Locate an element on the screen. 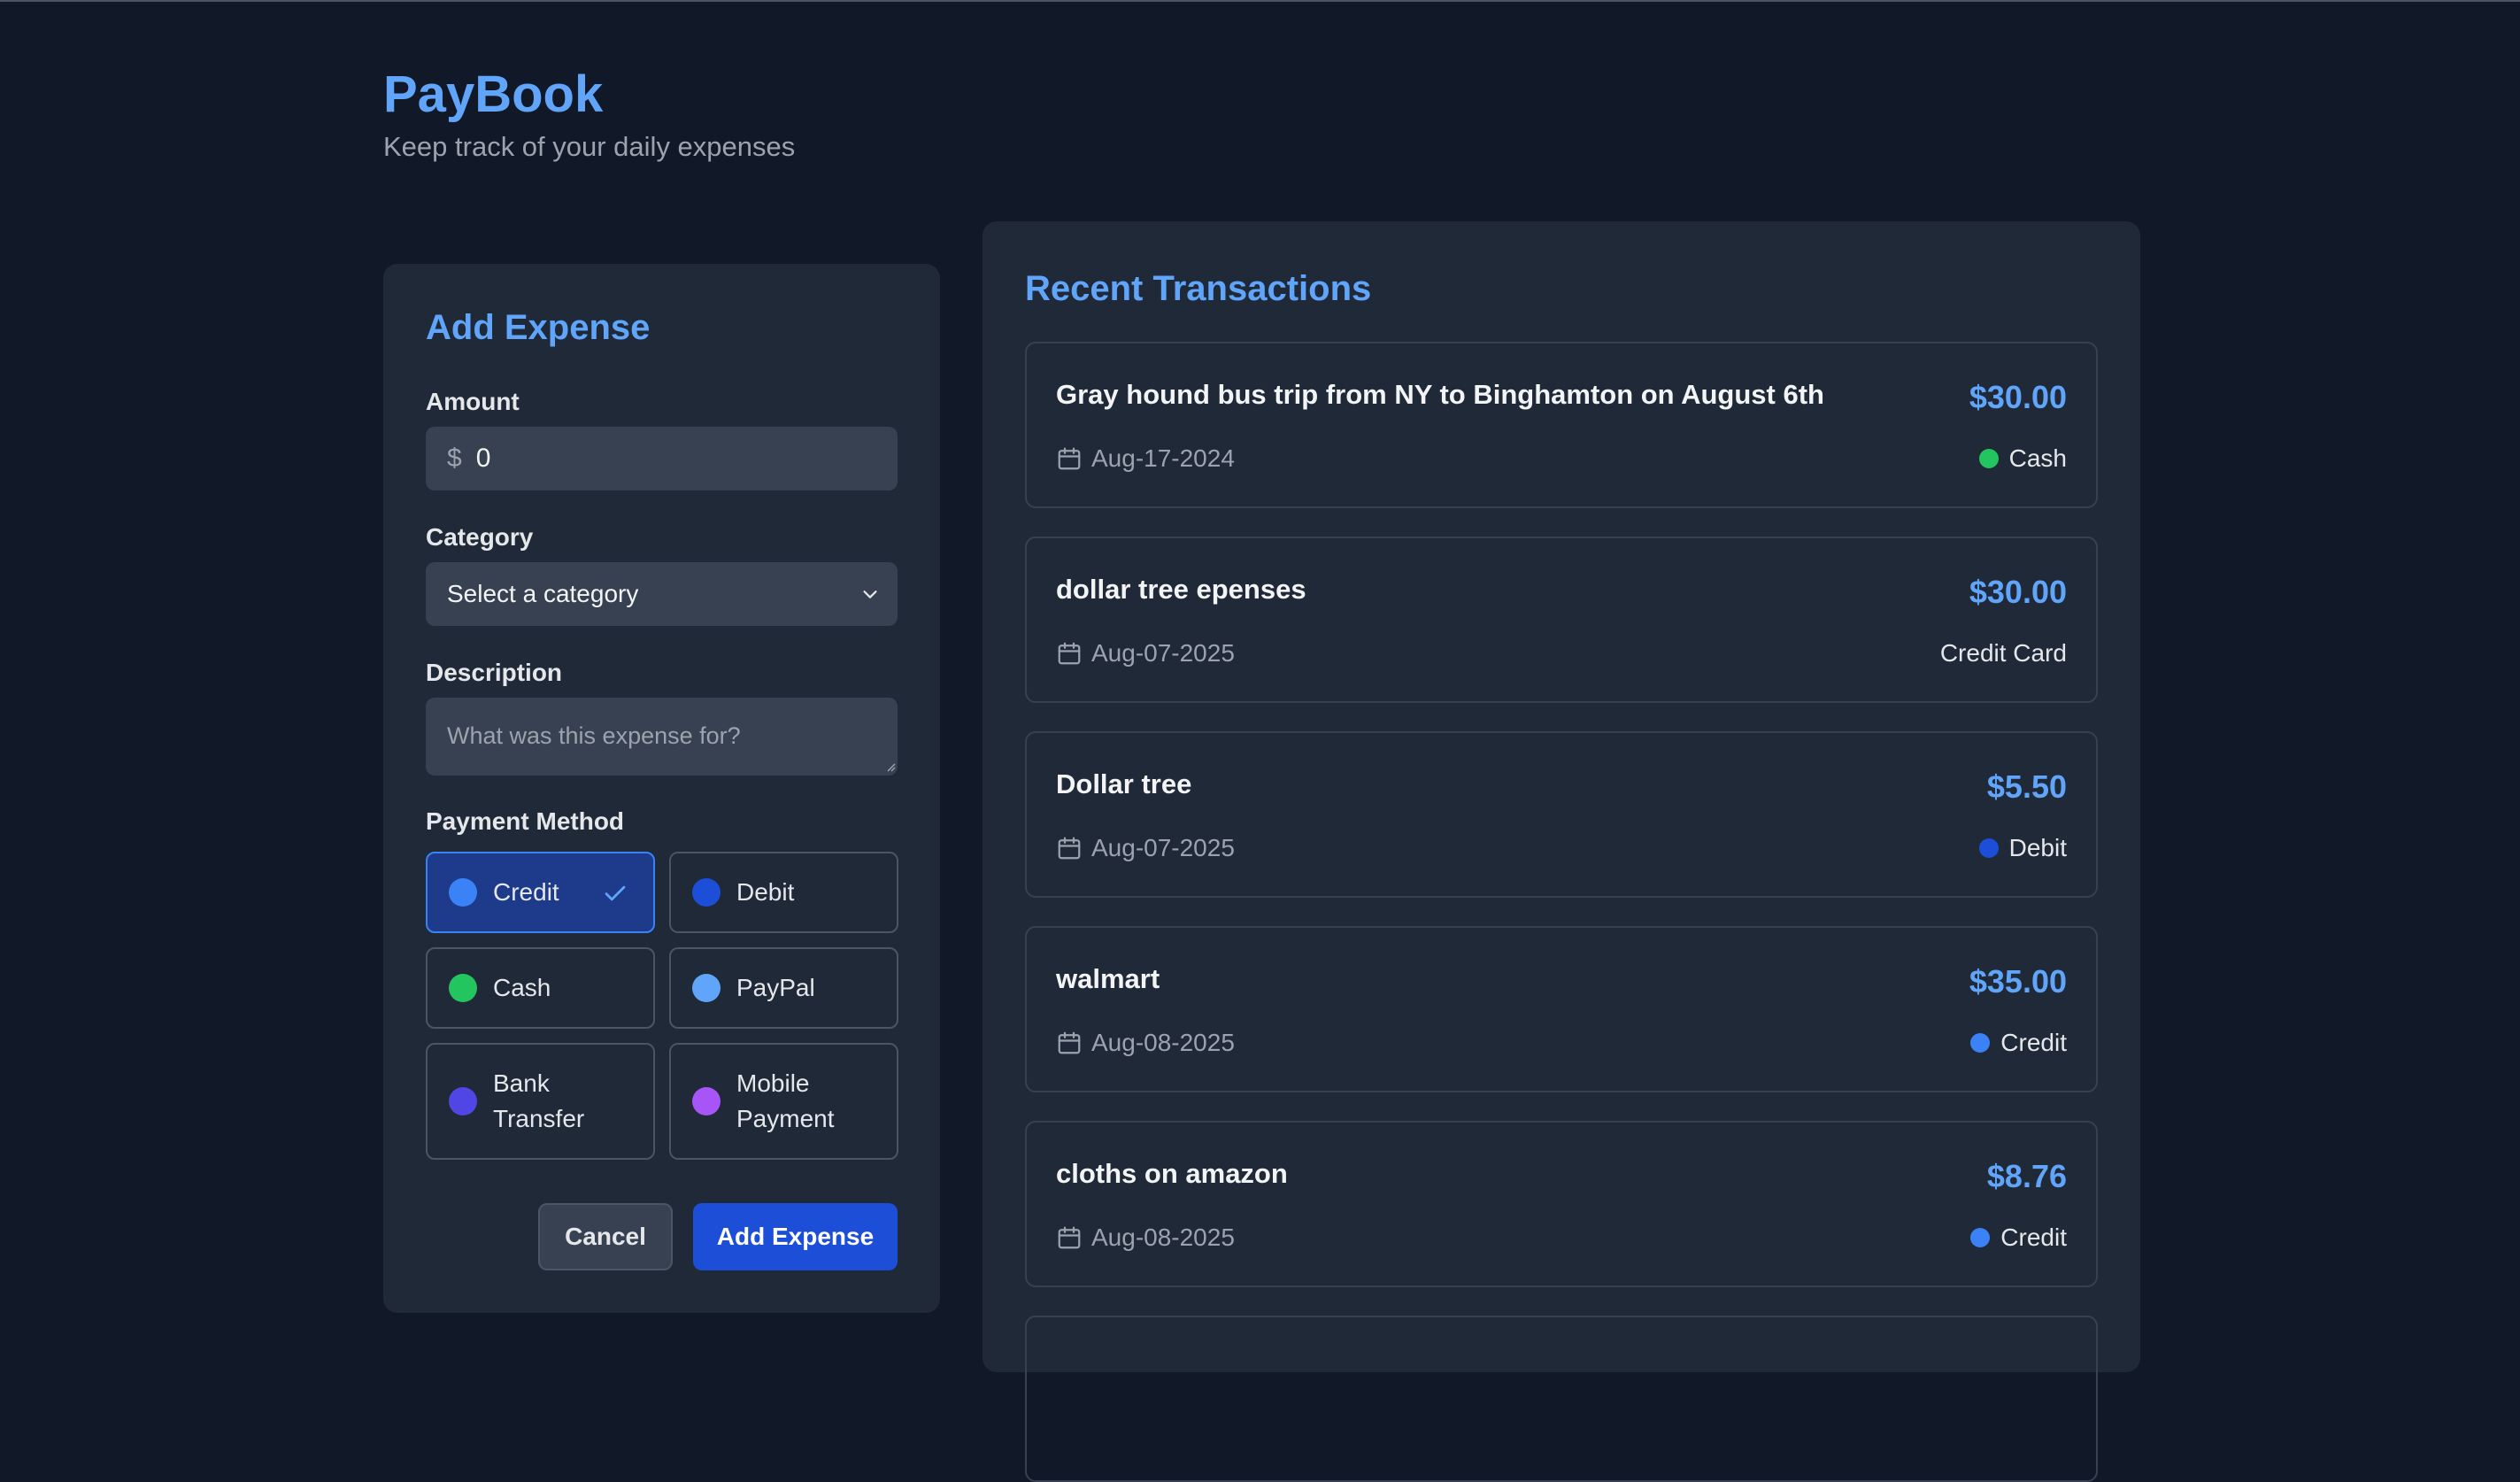 This screenshot has height=1482, width=2520. payment-method-label: Payment Method is located at coordinates (525, 821).